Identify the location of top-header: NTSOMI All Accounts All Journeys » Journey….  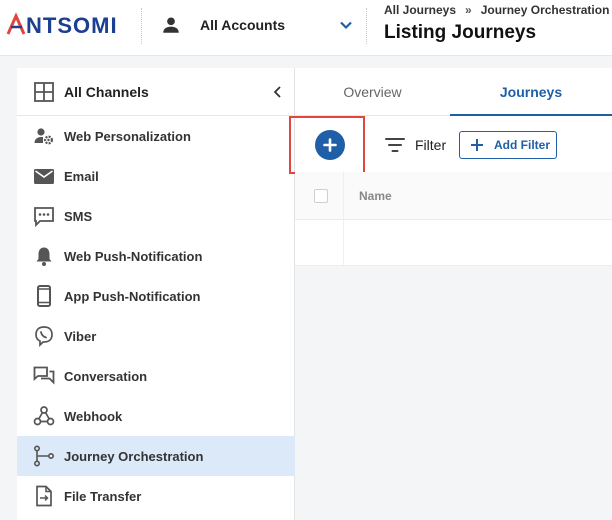
(306, 28).